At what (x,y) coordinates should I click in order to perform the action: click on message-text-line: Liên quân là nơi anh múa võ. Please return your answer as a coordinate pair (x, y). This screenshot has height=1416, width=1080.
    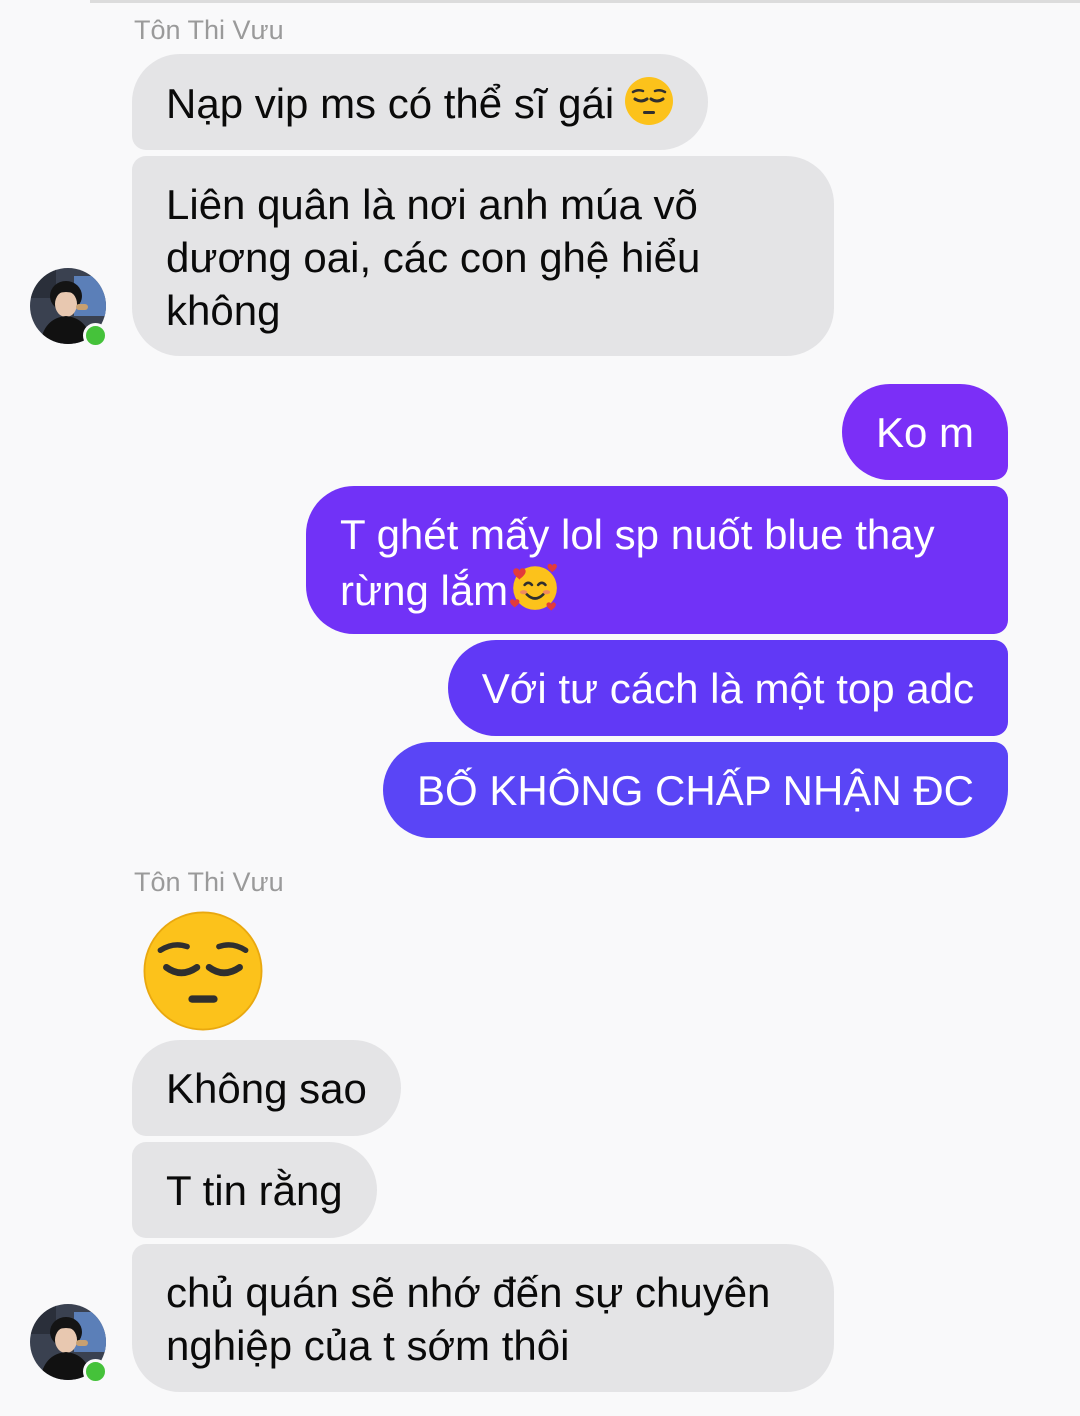
    Looking at the image, I should click on (432, 204).